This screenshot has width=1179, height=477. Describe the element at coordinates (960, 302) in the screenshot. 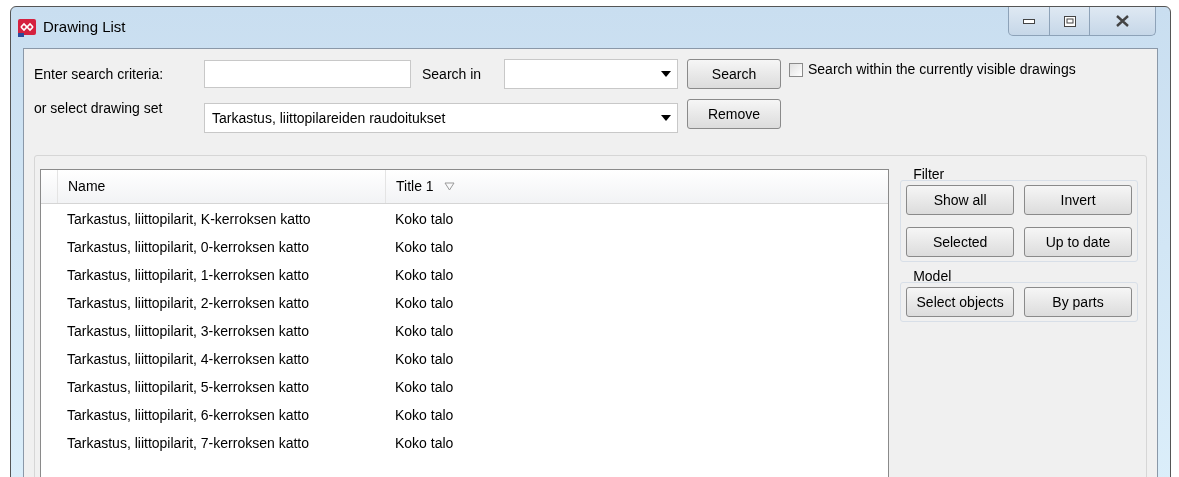

I see `toolbar-button: Select objects` at that location.